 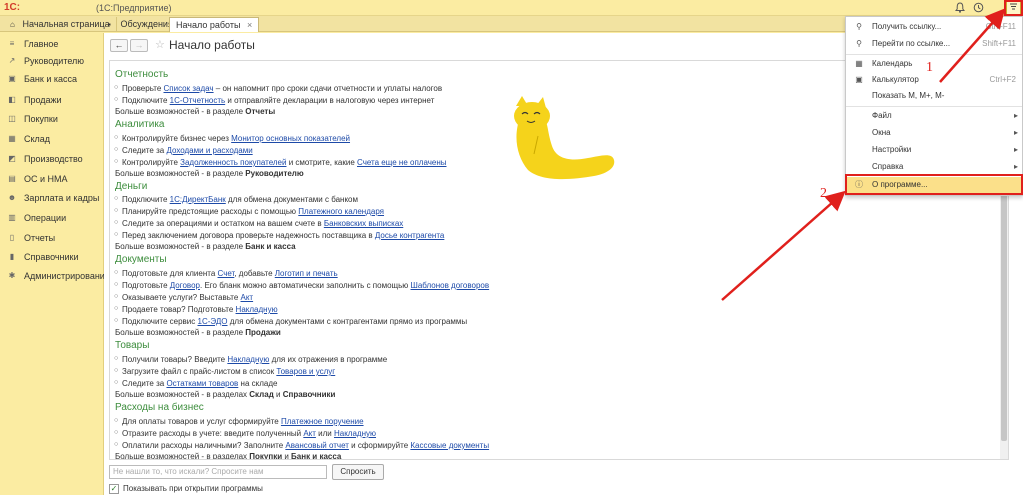 I want to click on tab-home: ⌂ Начальная страница, so click(x=60, y=24).